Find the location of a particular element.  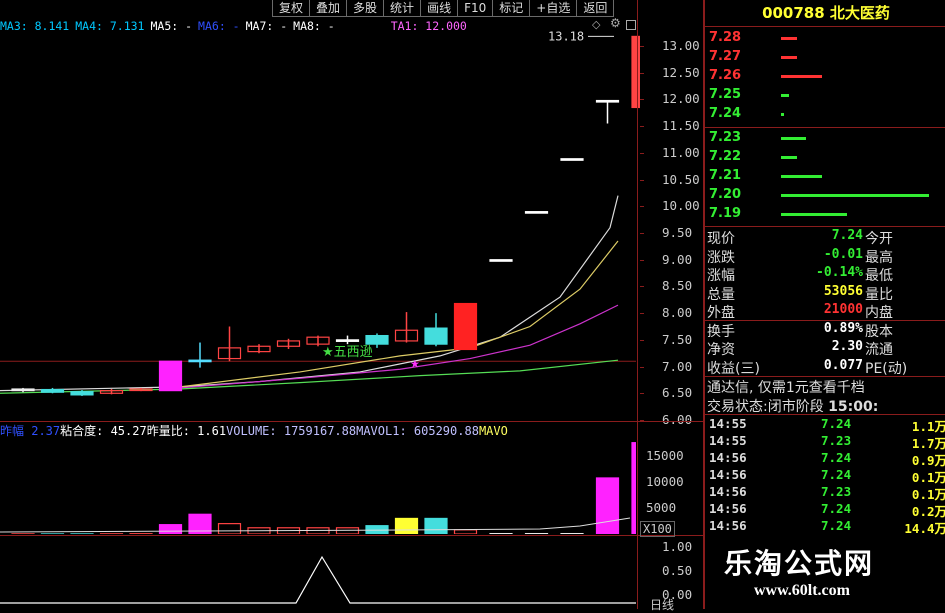

buy-price: 7.22 is located at coordinates (725, 156).